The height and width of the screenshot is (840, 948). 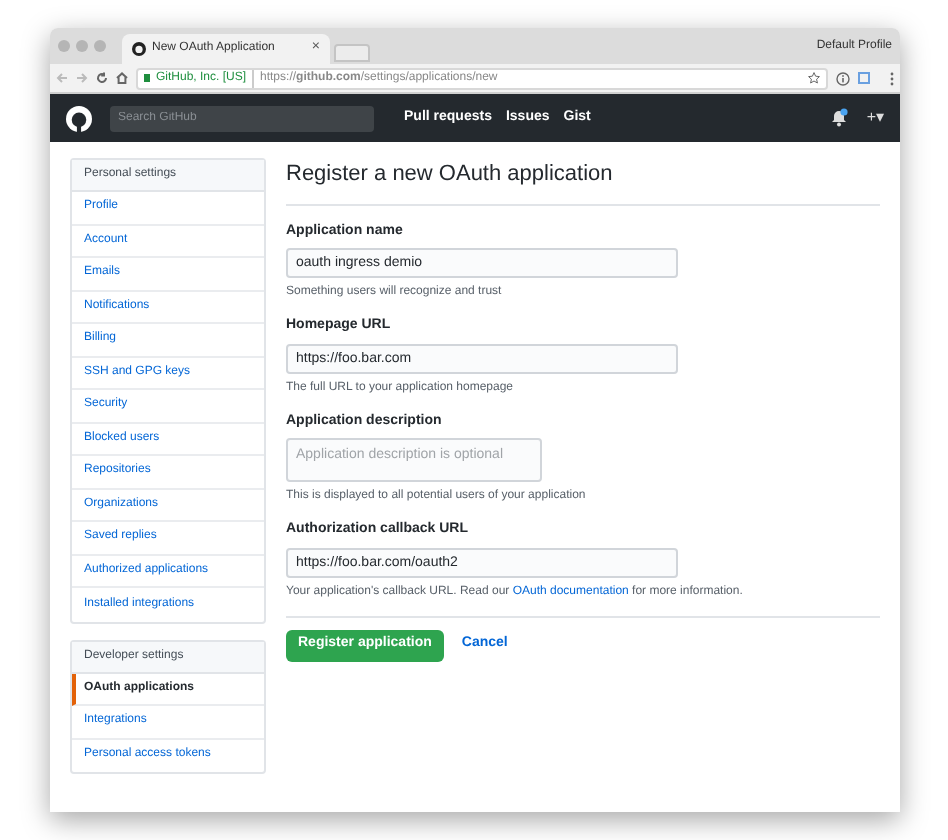 I want to click on home-icon, so click(x=122, y=78).